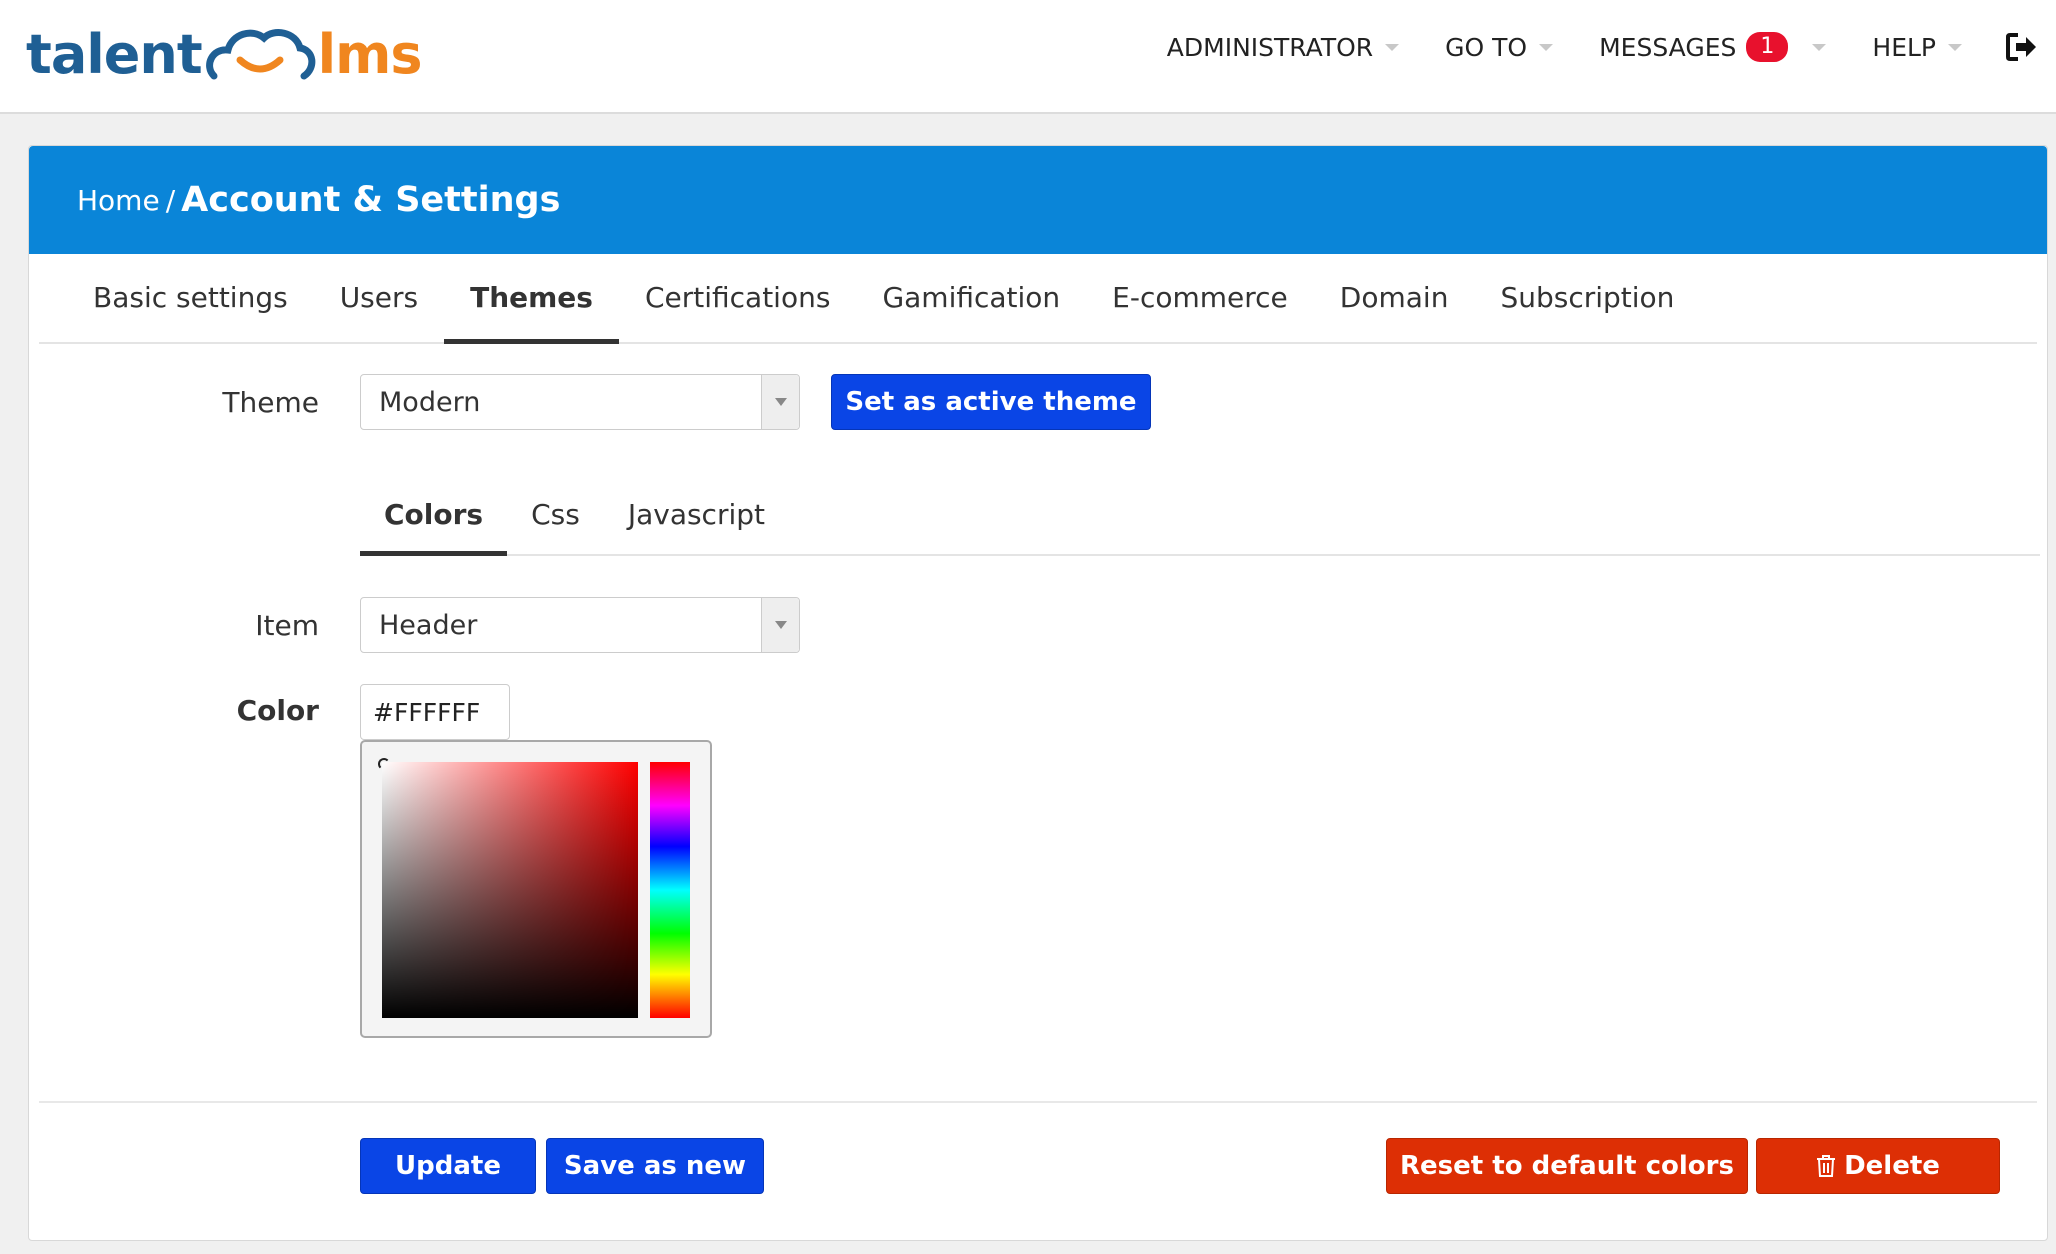 This screenshot has height=1254, width=2056. Describe the element at coordinates (1200, 516) in the screenshot. I see `theme-editor-tabs: Colors Css Javascript` at that location.